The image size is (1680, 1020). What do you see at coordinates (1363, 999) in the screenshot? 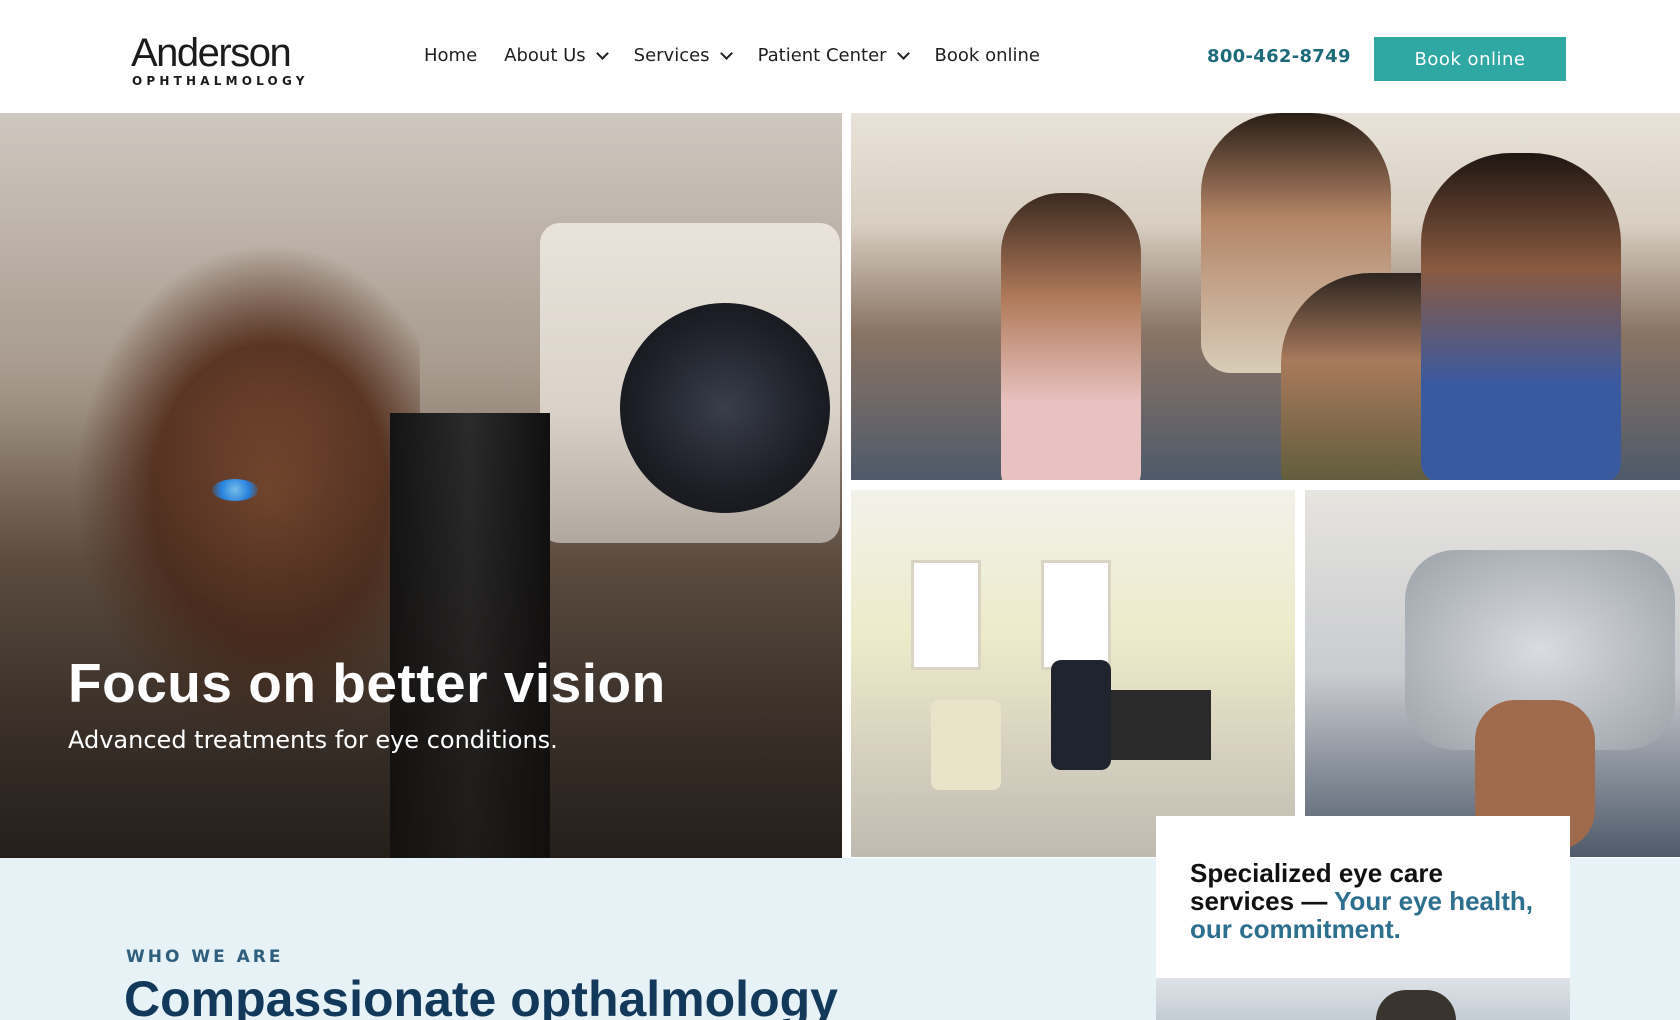
I see `card-photo` at bounding box center [1363, 999].